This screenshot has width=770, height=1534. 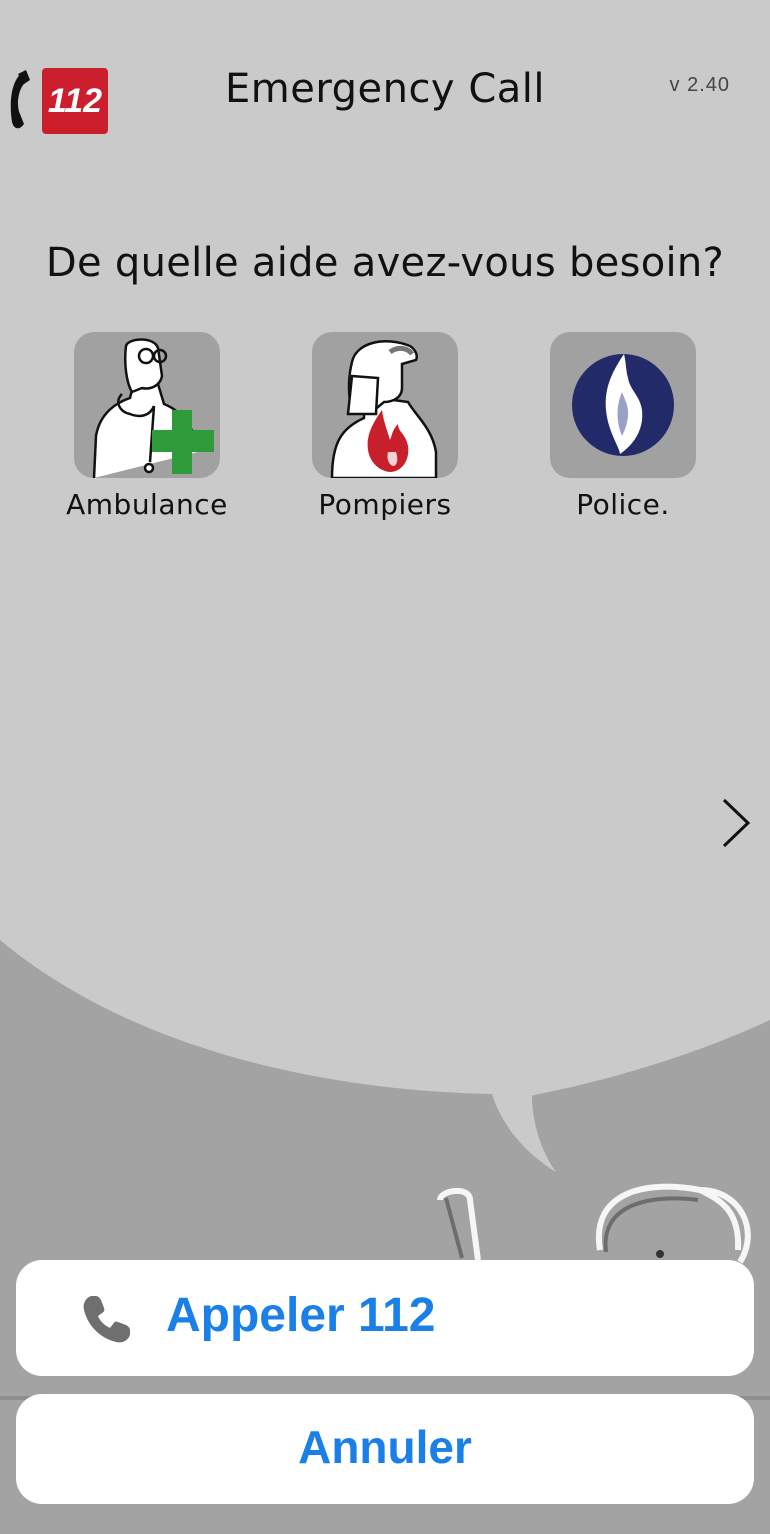 I want to click on cancel-button: Annuler, so click(x=385, y=1449).